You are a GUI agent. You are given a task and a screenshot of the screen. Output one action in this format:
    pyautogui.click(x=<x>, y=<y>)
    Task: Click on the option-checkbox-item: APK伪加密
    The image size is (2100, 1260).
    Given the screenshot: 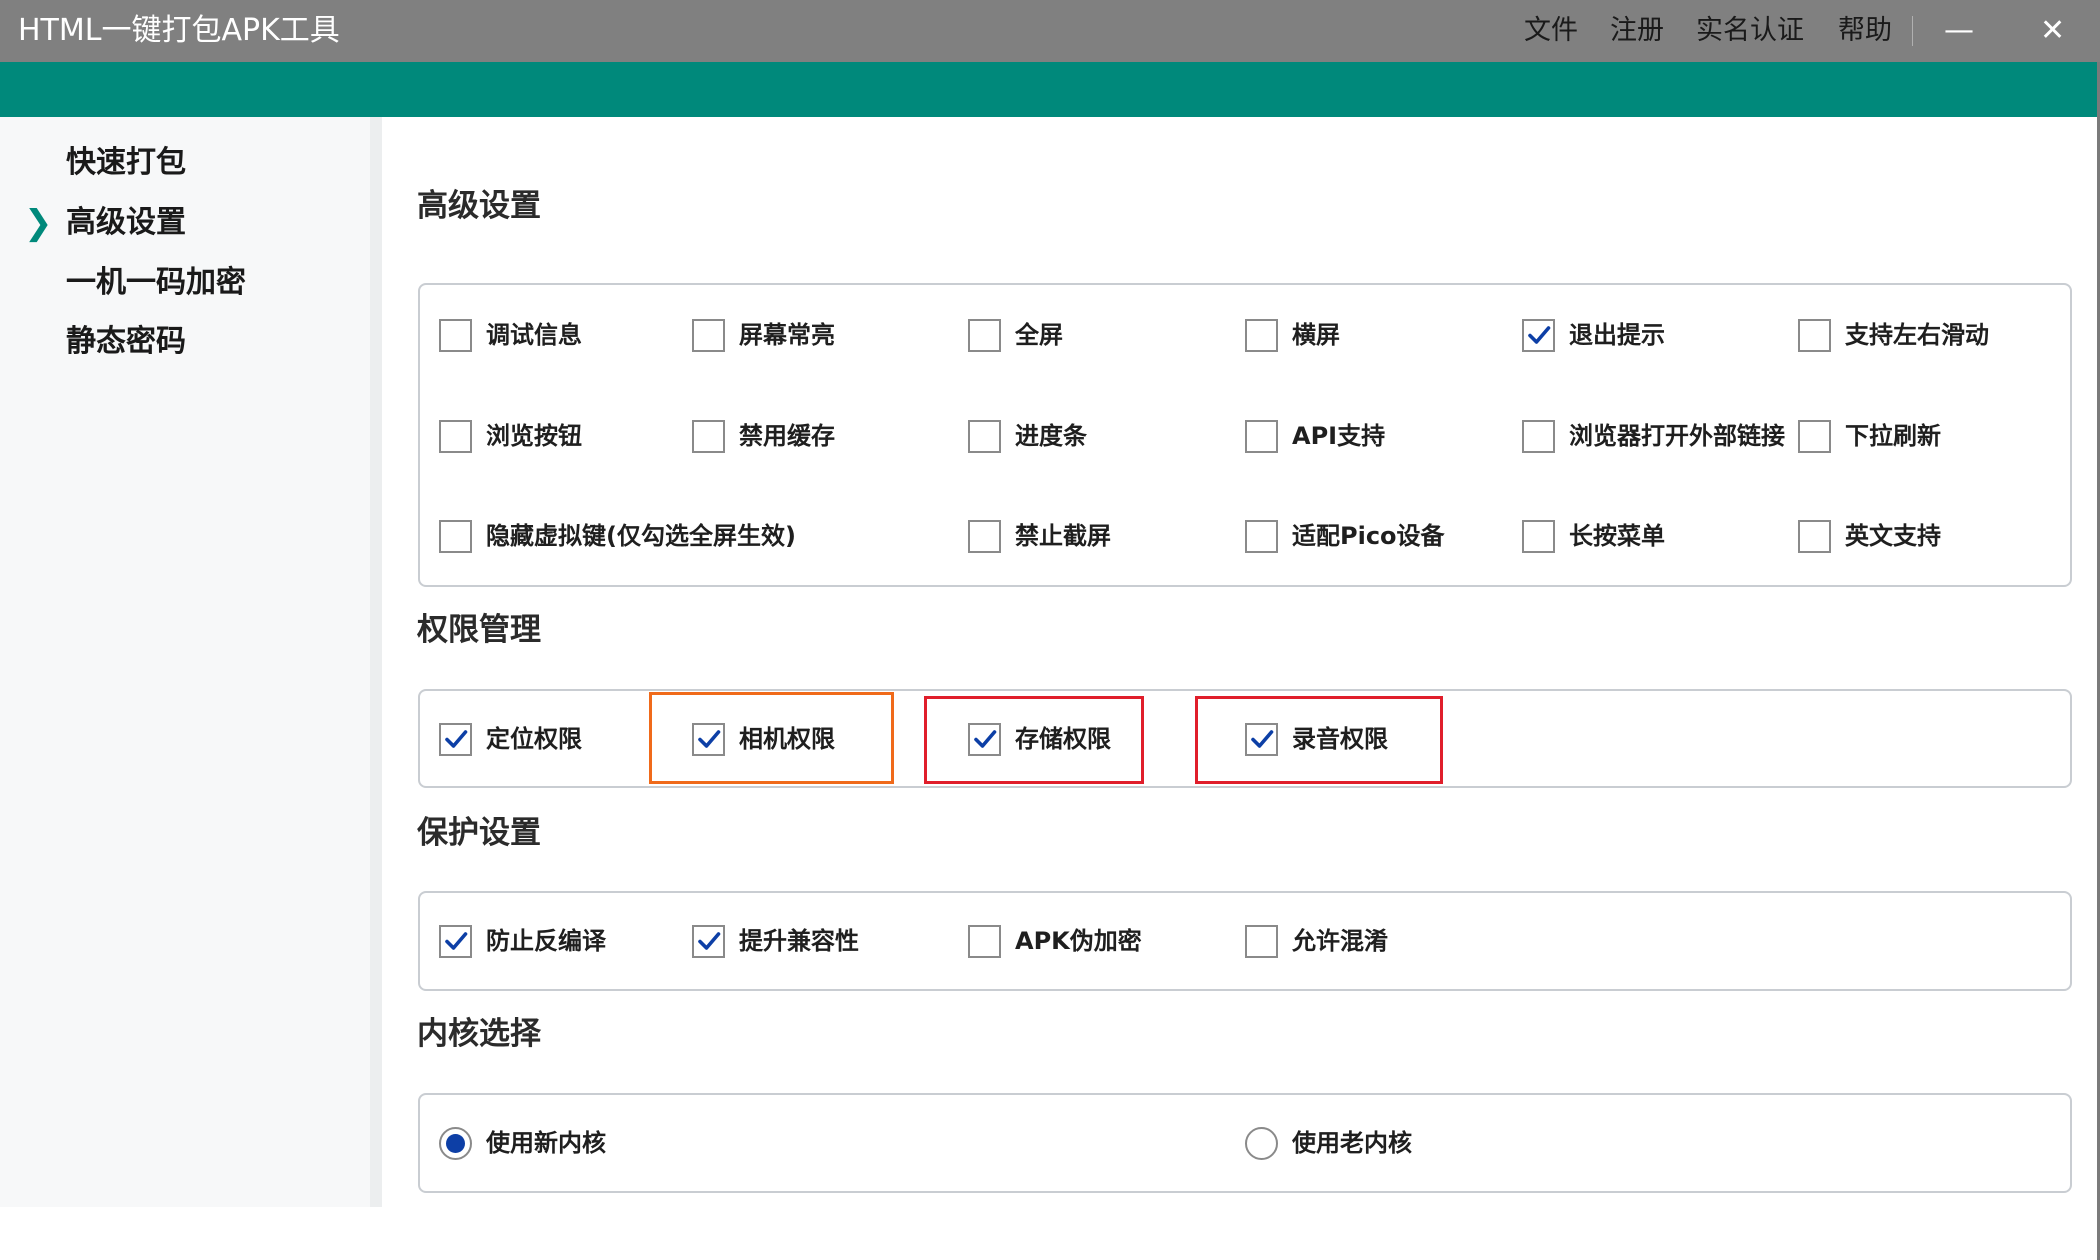 What is the action you would take?
    pyautogui.click(x=1055, y=941)
    